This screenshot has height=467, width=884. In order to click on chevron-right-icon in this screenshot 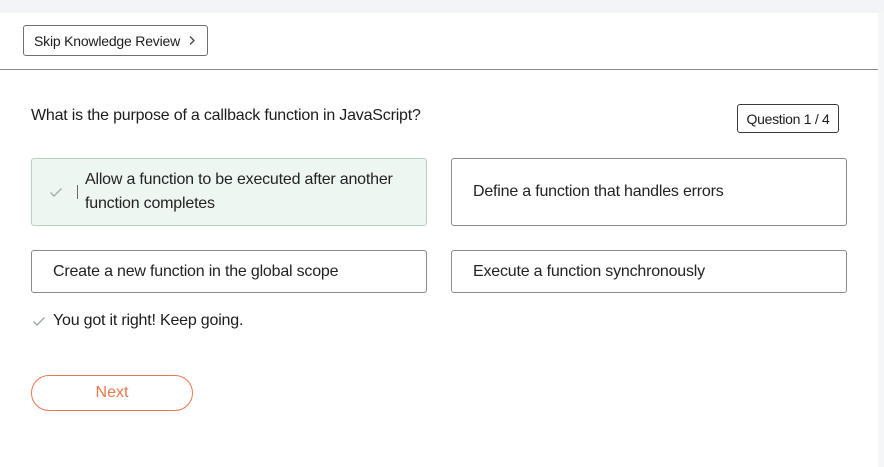, I will do `click(192, 40)`.